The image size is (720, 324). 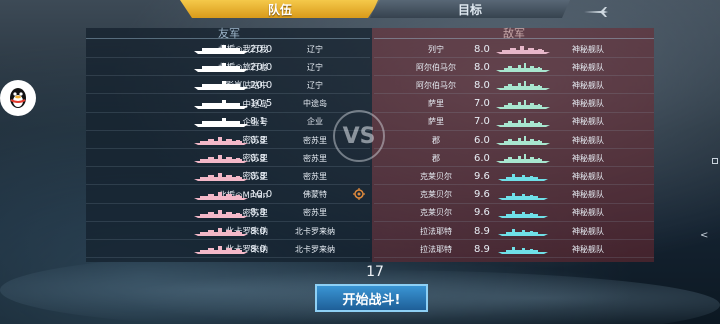 I want to click on ship-rating: 6.0, so click(x=482, y=158).